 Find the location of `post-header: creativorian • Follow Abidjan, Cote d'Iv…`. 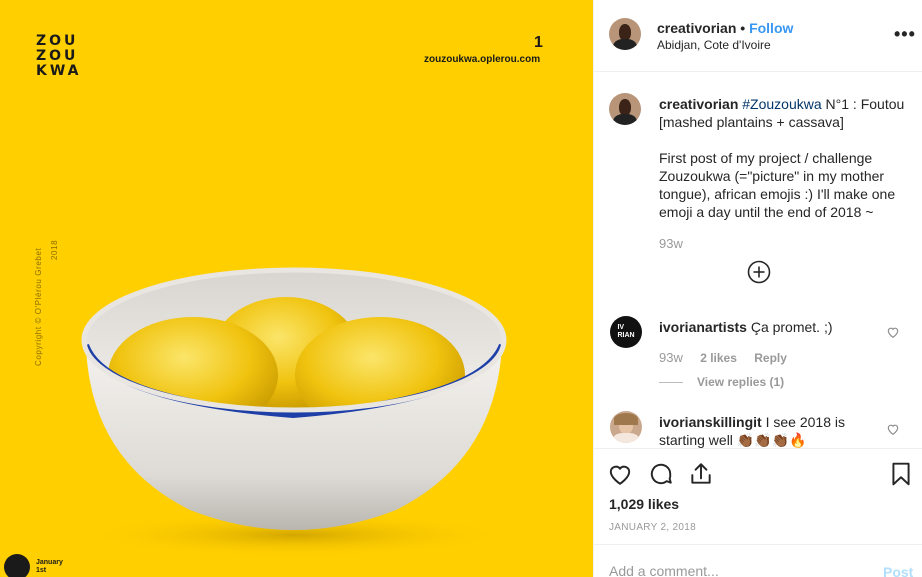

post-header: creativorian • Follow Abidjan, Cote d'Iv… is located at coordinates (758, 36).